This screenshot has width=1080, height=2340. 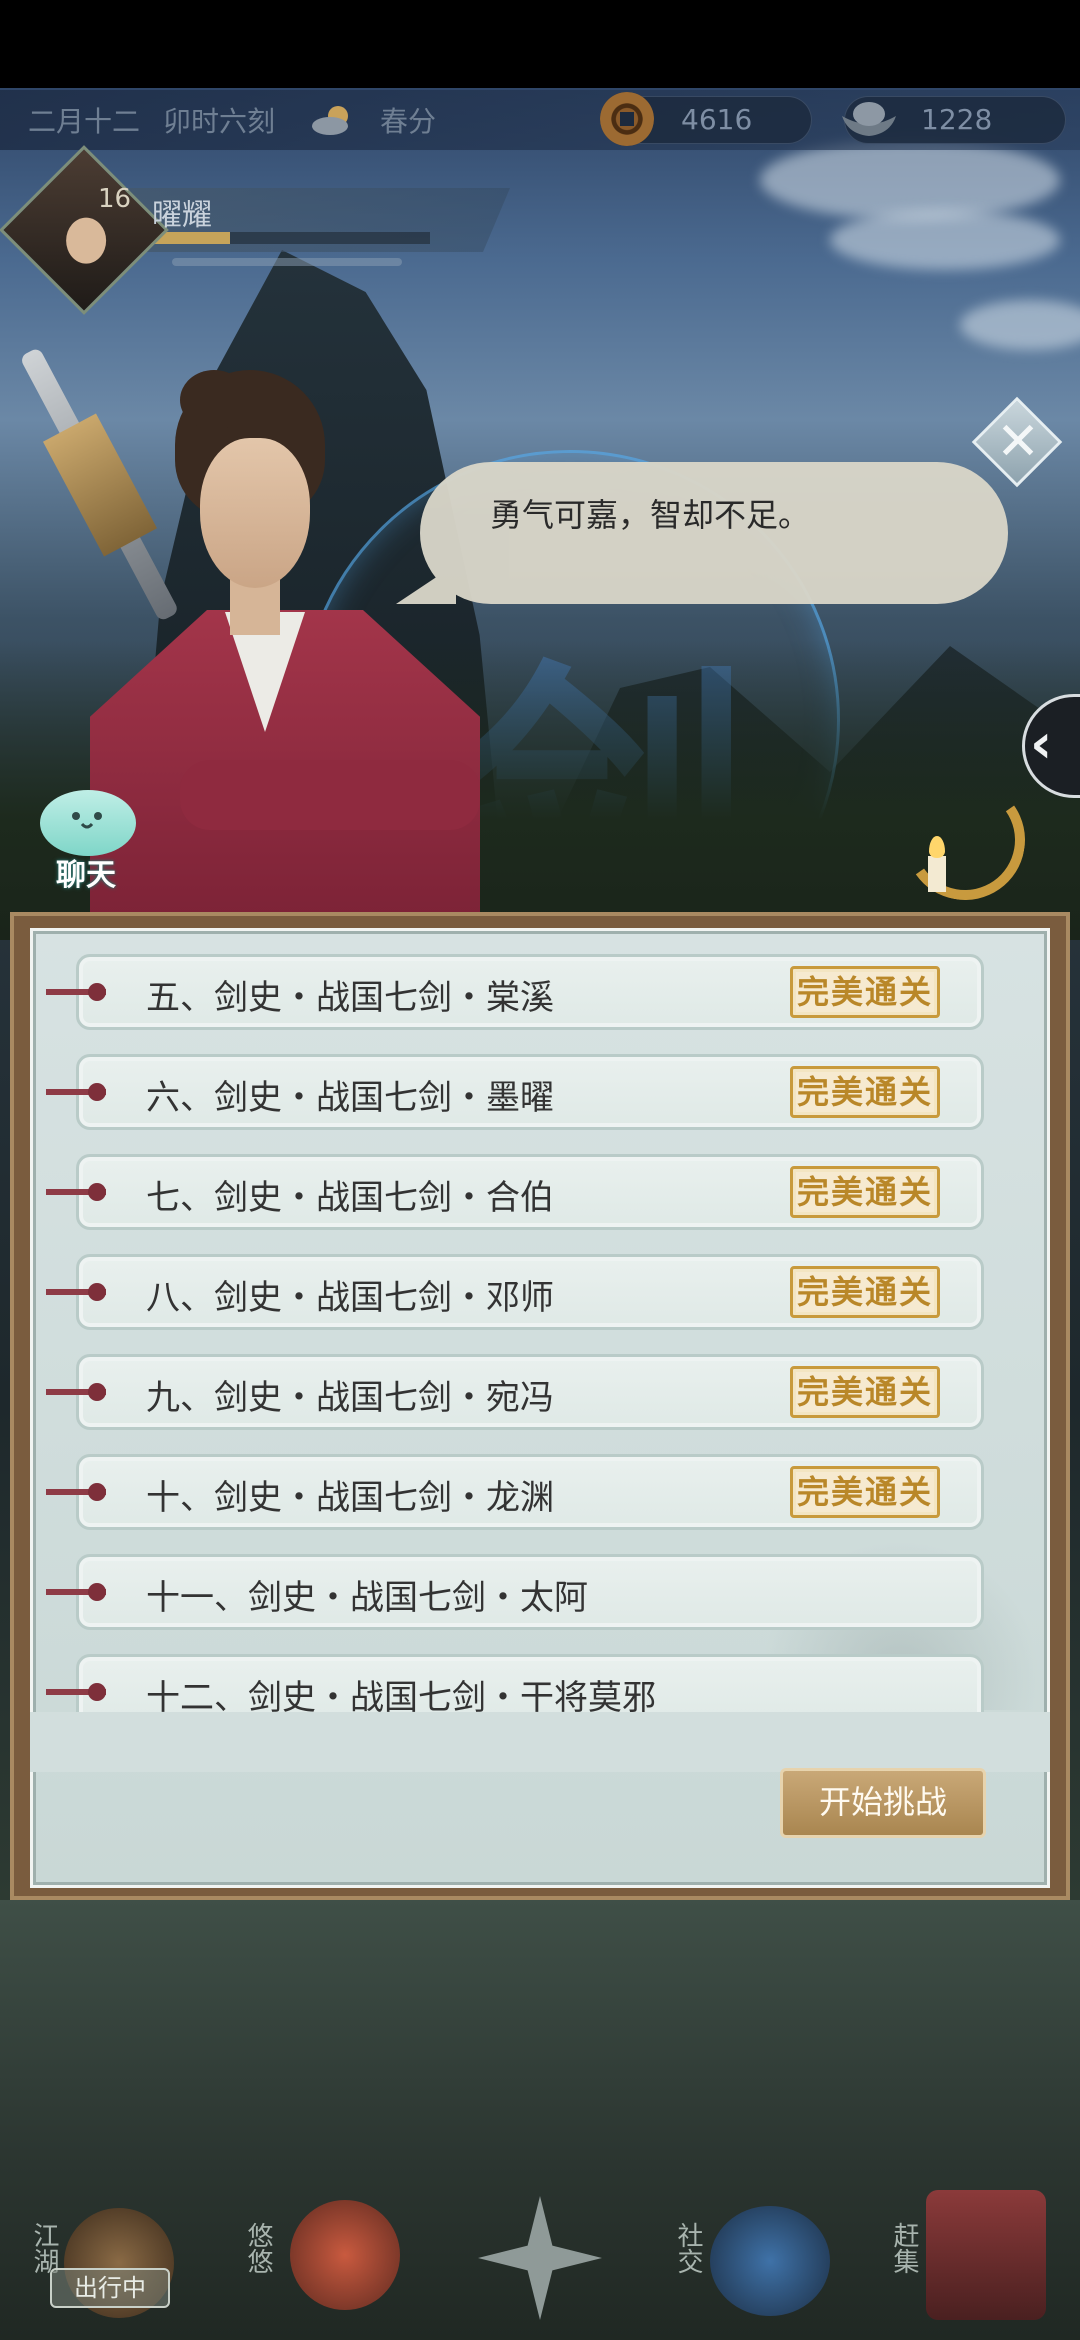 I want to click on nav-social-label: 社交, so click(x=688, y=2248).